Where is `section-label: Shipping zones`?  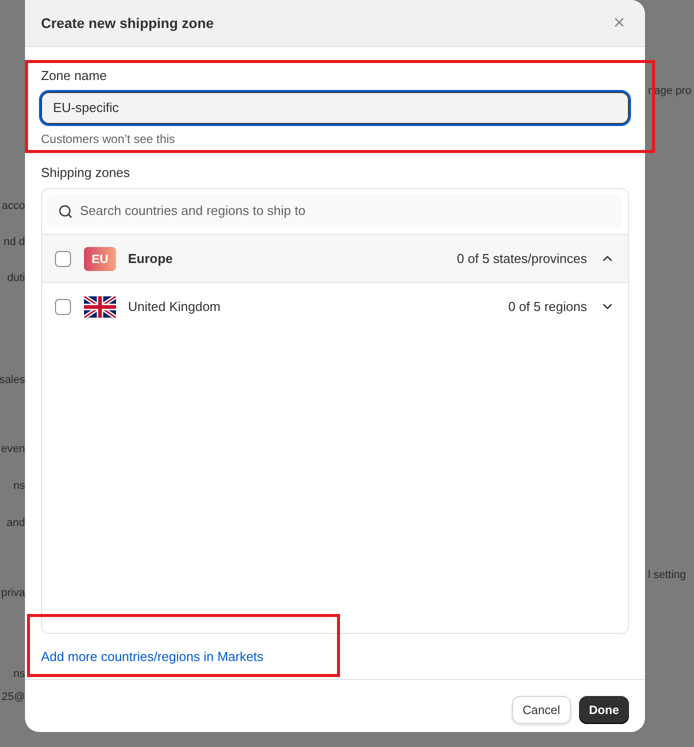 section-label: Shipping zones is located at coordinates (86, 173).